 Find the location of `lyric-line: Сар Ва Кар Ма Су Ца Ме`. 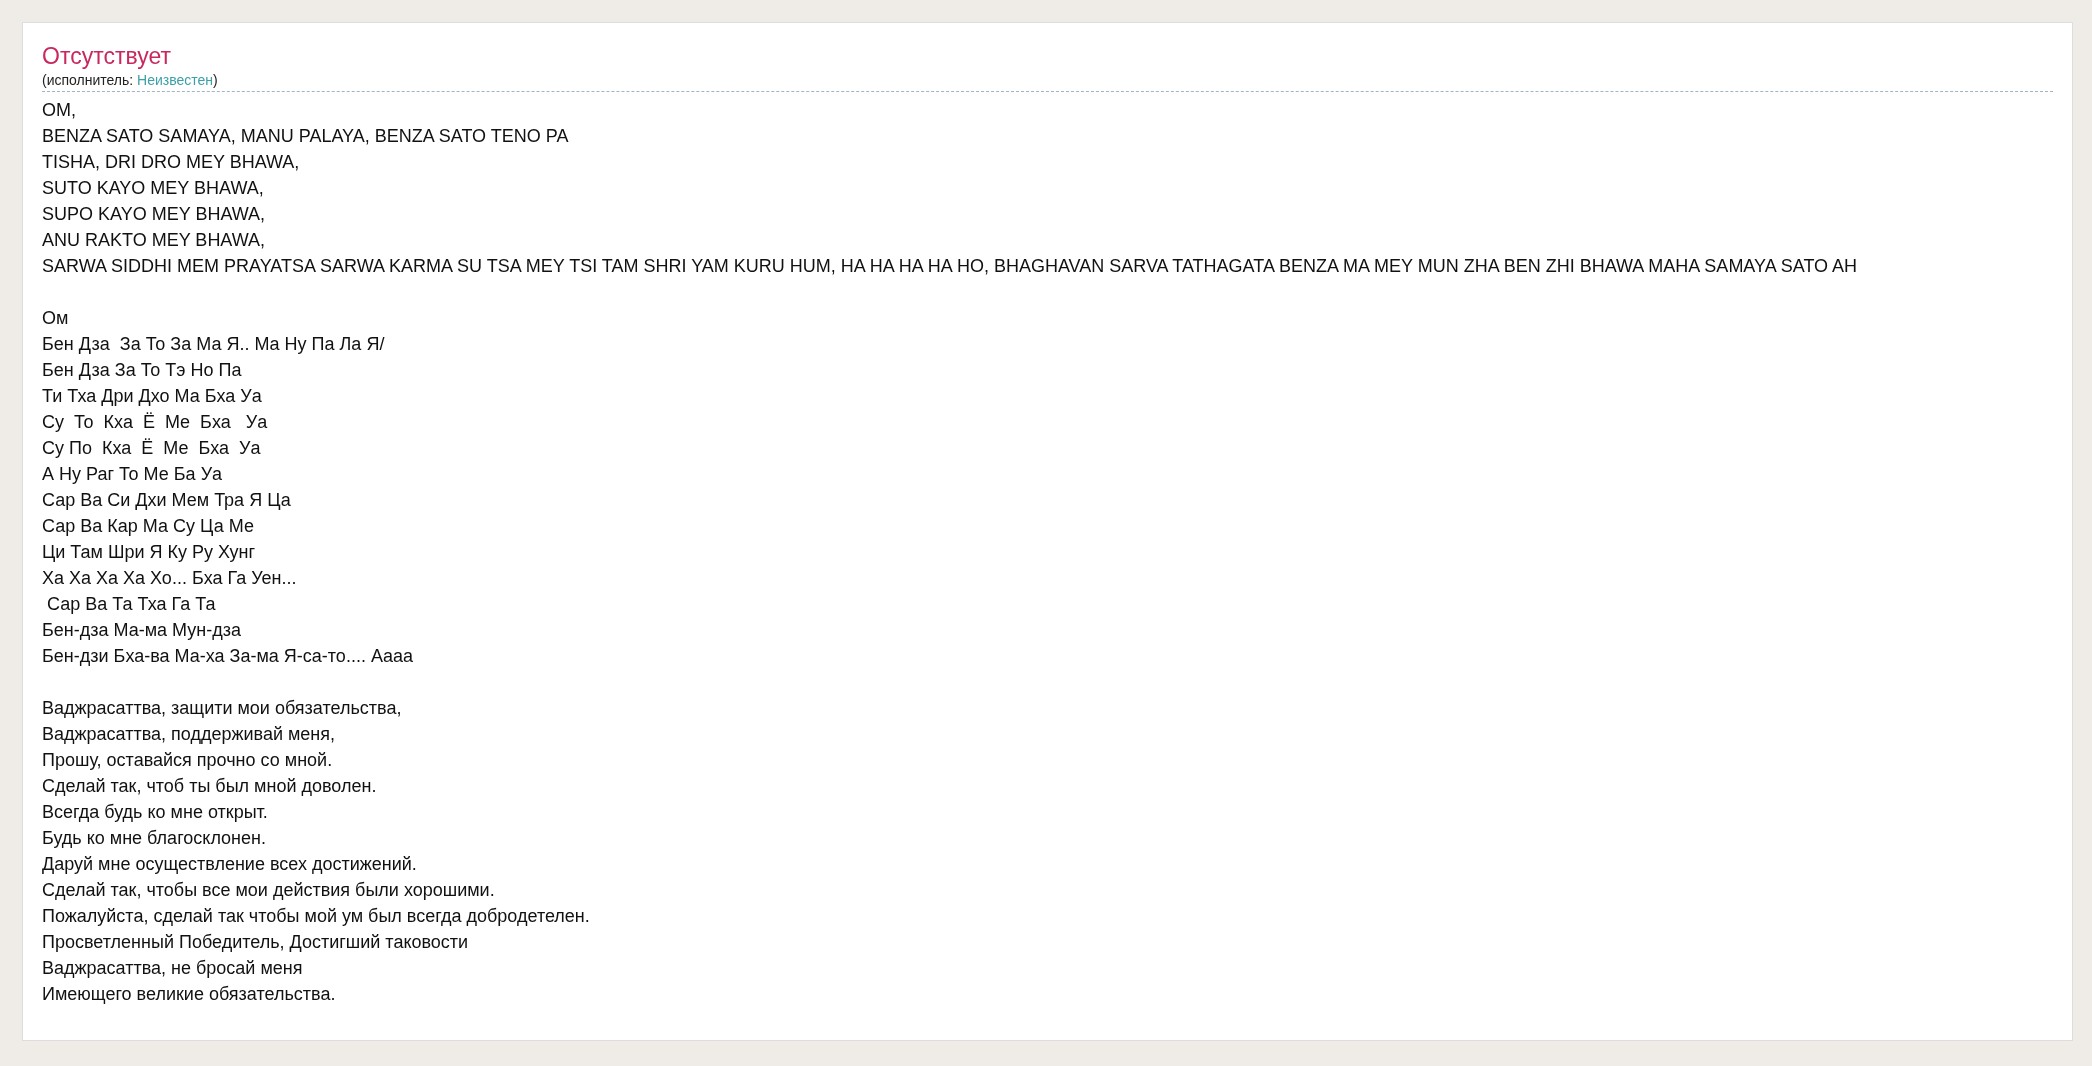

lyric-line: Сар Ва Кар Ма Су Ца Ме is located at coordinates (148, 526).